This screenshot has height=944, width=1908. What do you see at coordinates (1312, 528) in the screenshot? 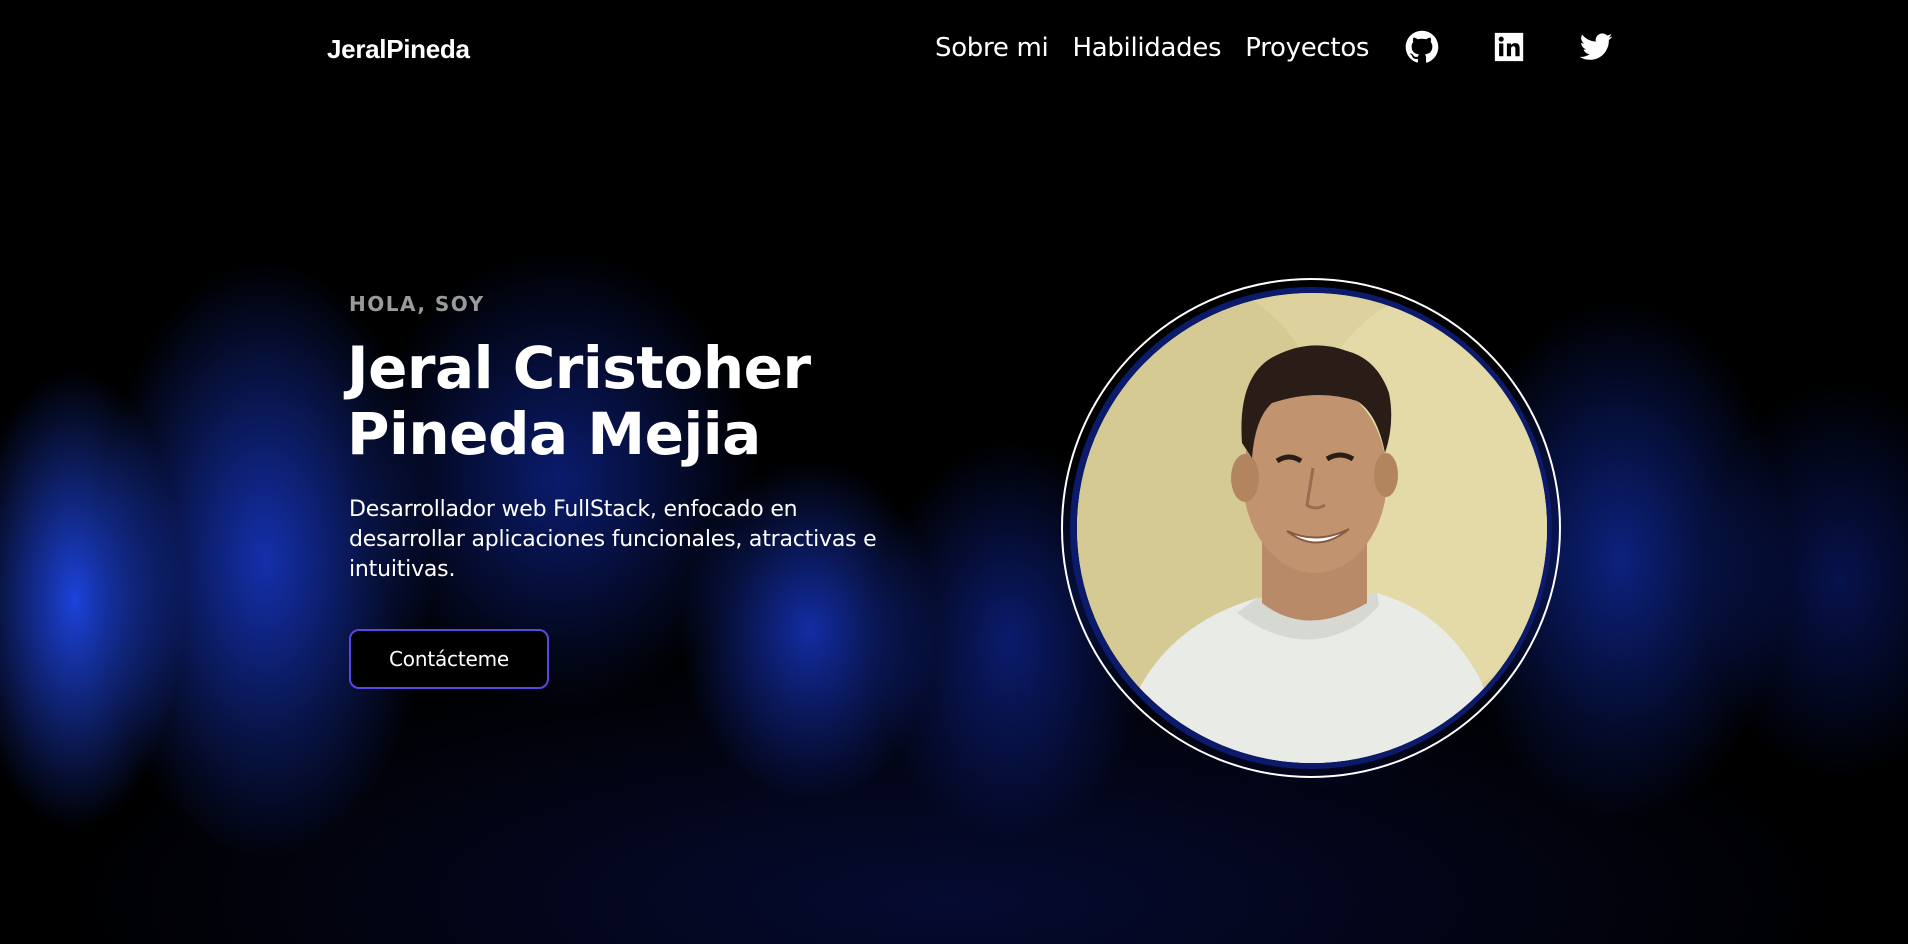
I see `profile-photo` at bounding box center [1312, 528].